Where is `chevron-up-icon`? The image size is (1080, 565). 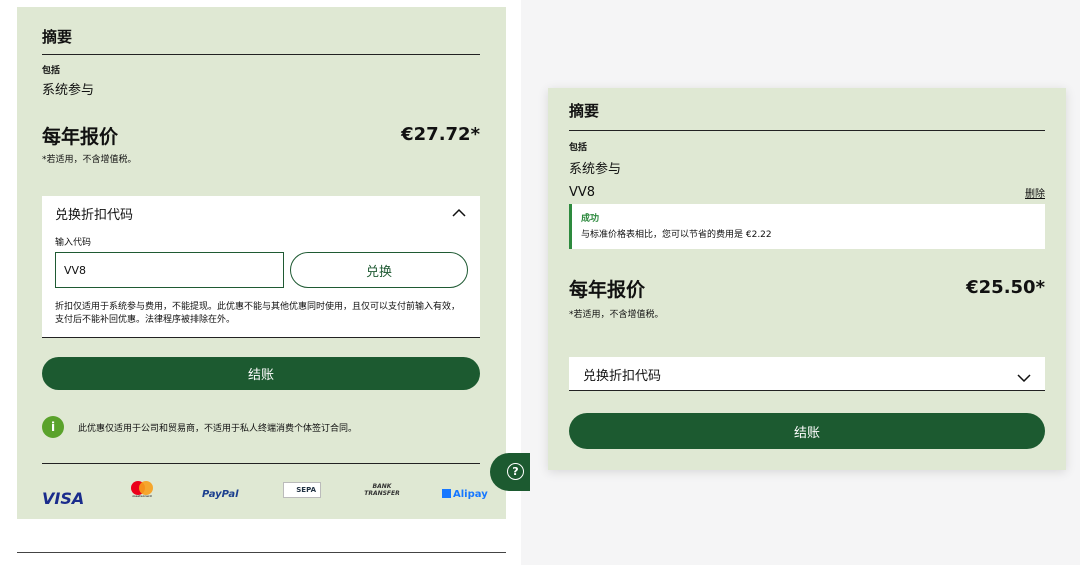 chevron-up-icon is located at coordinates (459, 213).